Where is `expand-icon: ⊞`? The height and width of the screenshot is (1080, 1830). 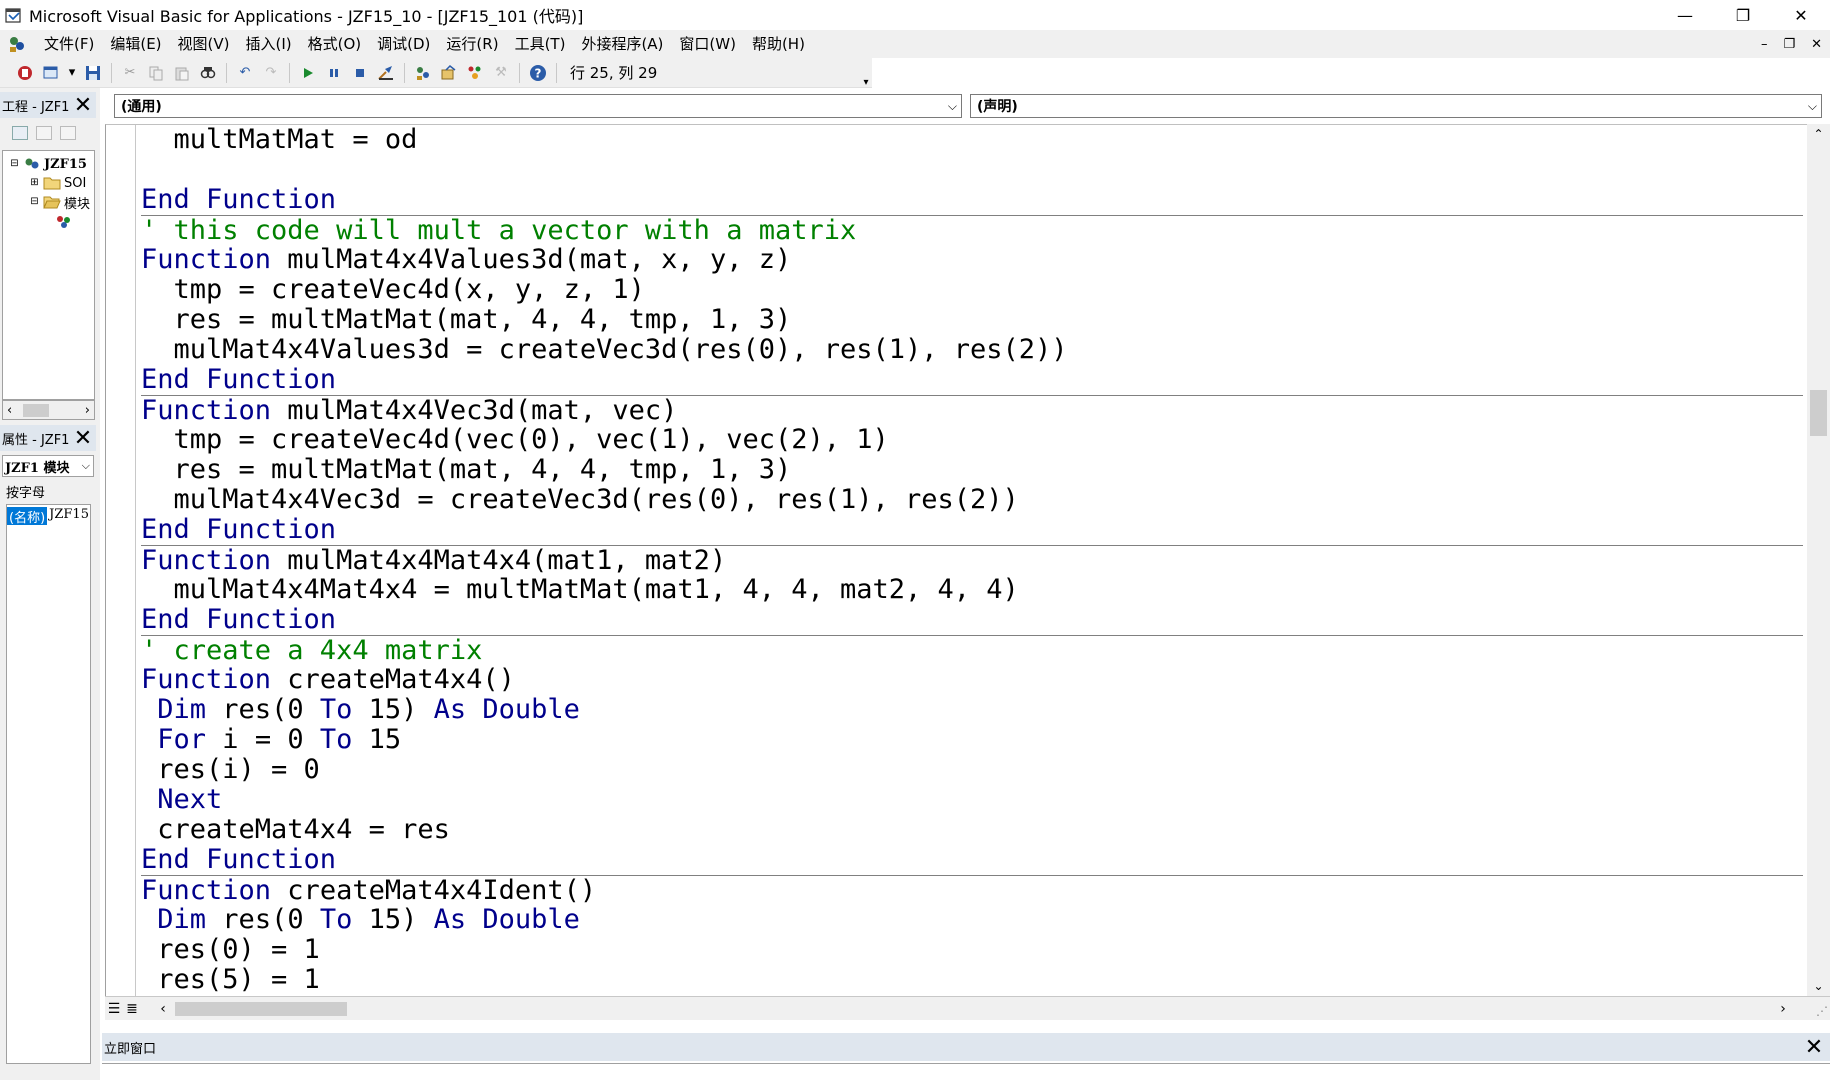 expand-icon: ⊞ is located at coordinates (34, 183).